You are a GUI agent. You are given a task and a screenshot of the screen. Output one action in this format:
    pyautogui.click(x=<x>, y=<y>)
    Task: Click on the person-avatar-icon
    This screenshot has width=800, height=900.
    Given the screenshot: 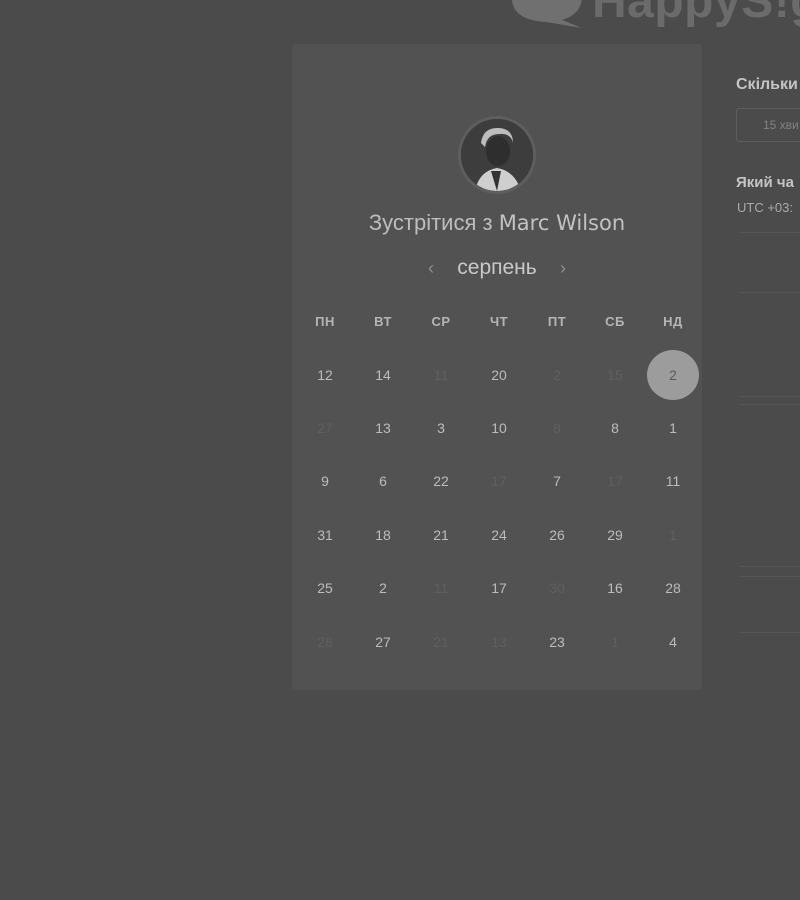 What is the action you would take?
    pyautogui.click(x=497, y=155)
    